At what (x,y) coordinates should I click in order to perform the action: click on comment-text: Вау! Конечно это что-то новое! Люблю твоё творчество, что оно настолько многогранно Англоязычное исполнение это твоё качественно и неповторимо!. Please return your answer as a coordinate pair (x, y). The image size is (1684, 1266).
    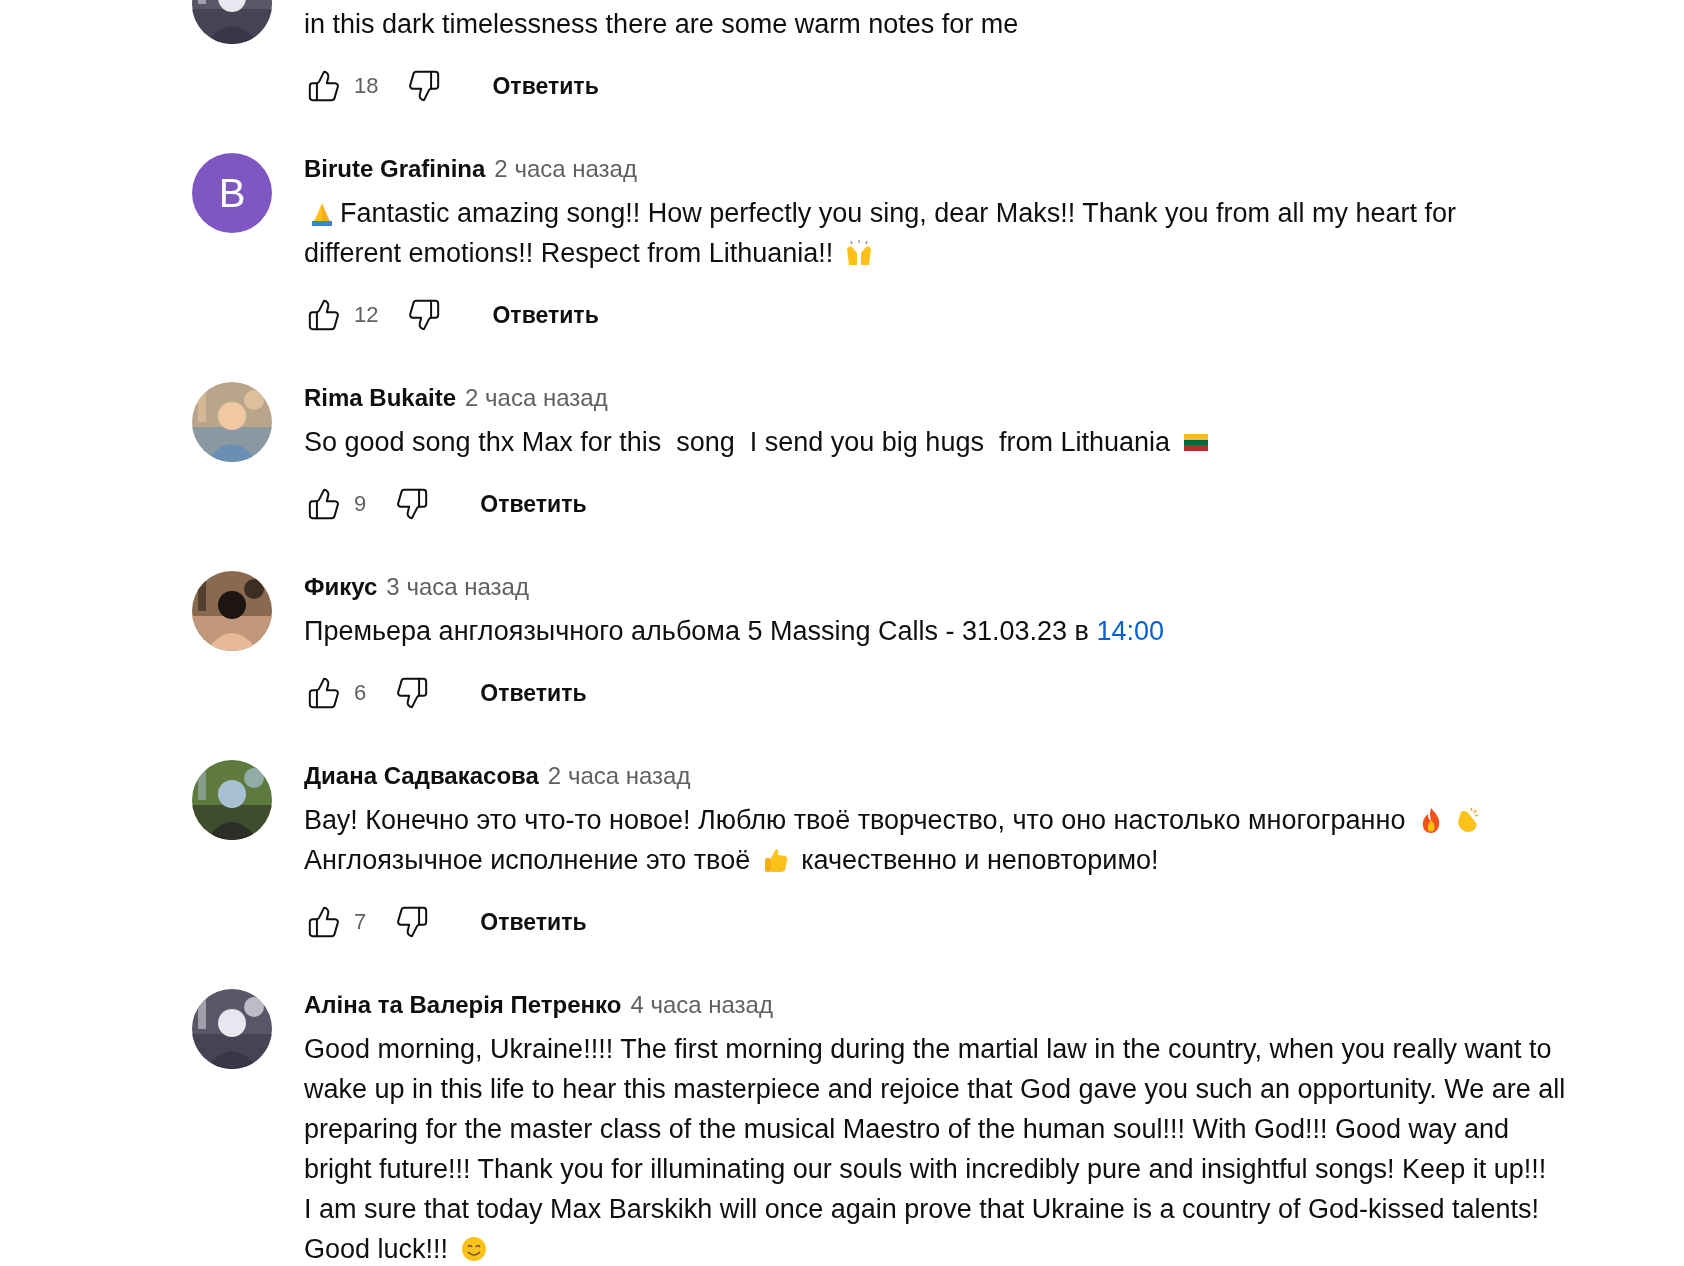
    Looking at the image, I should click on (994, 840).